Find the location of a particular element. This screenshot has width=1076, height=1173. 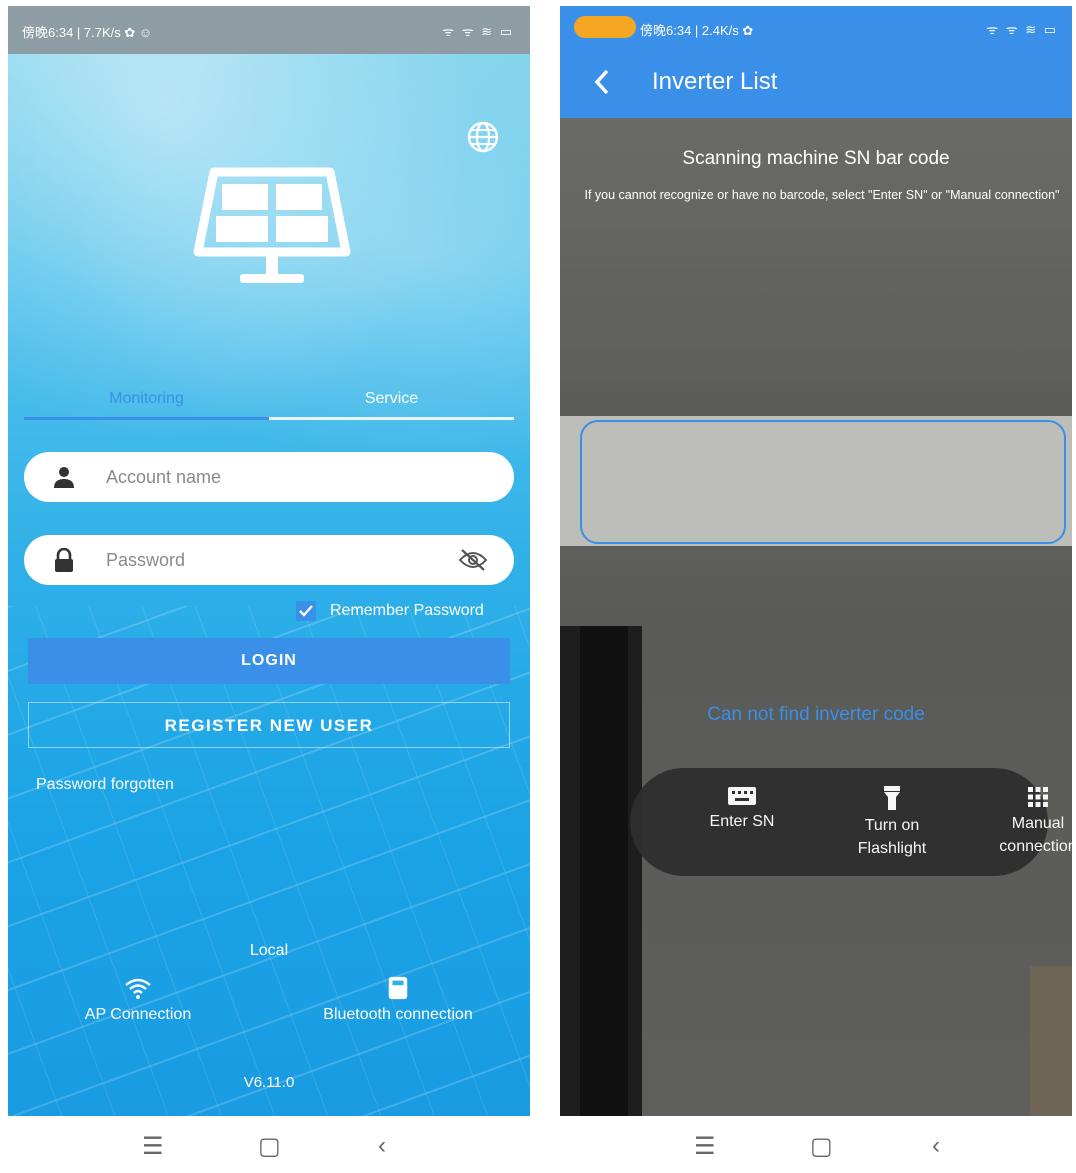

bluetooth-connection-button: Bluetooth connection is located at coordinates (398, 1000).